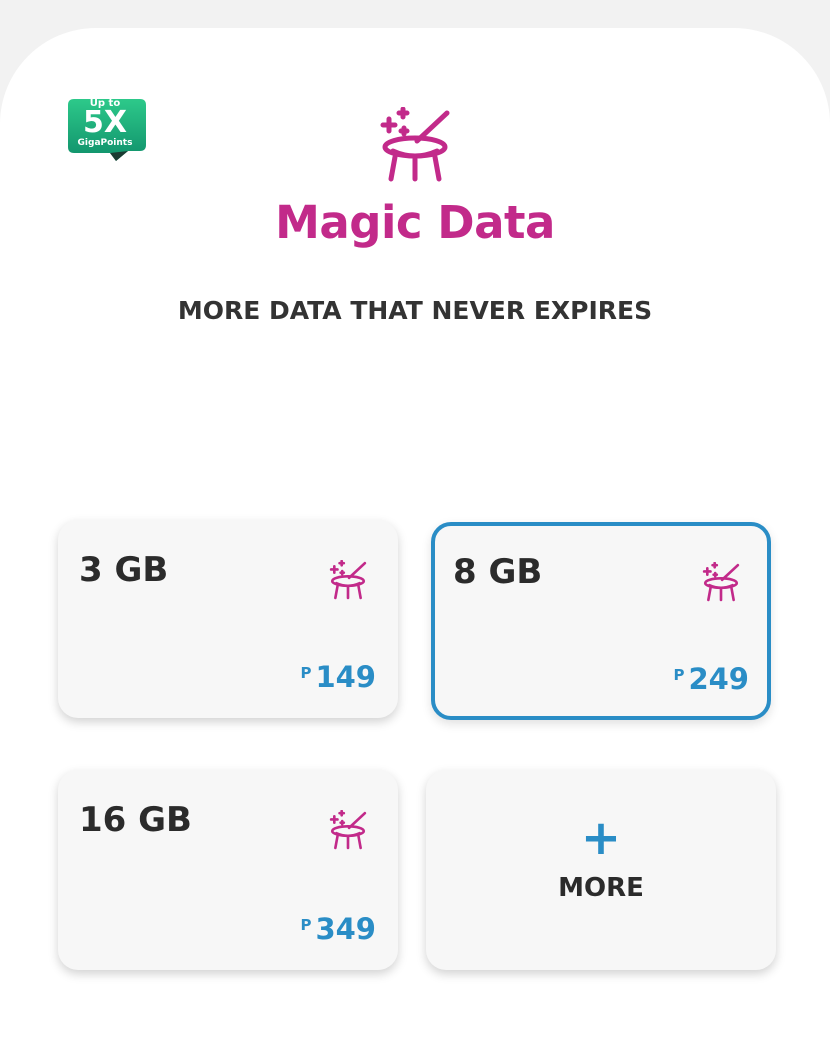  What do you see at coordinates (104, 122) in the screenshot?
I see `badge-multiplier: 5X` at bounding box center [104, 122].